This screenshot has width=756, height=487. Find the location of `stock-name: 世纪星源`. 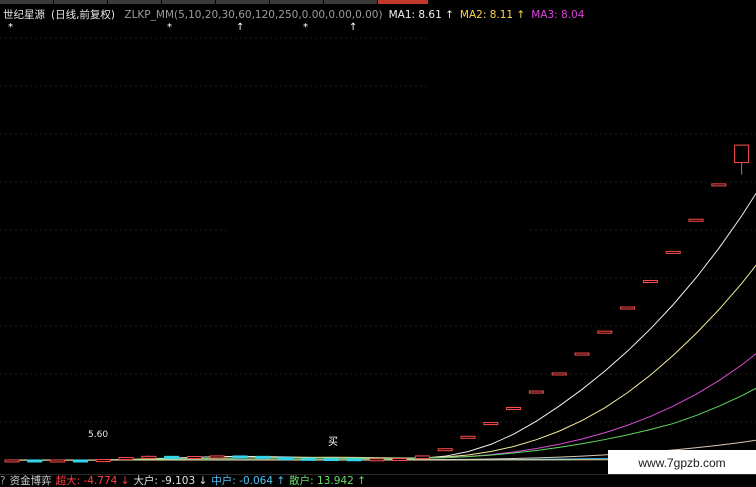

stock-name: 世纪星源 is located at coordinates (24, 15).